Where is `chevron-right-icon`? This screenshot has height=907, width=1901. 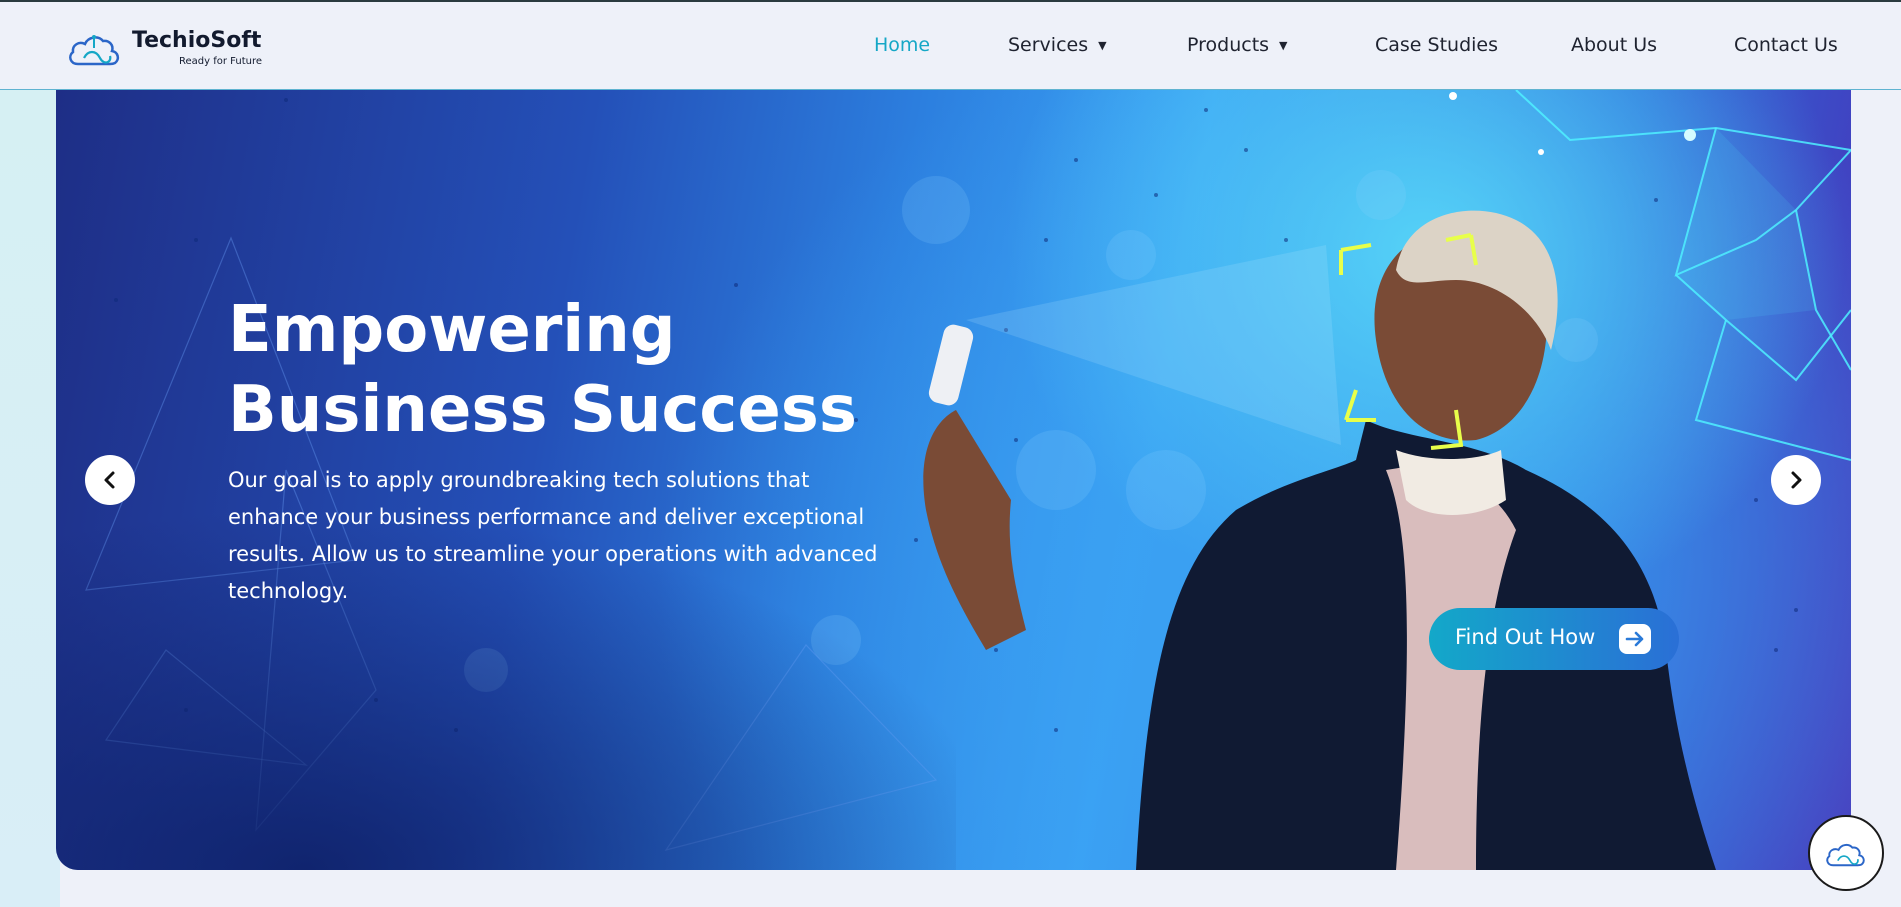
chevron-right-icon is located at coordinates (1796, 480).